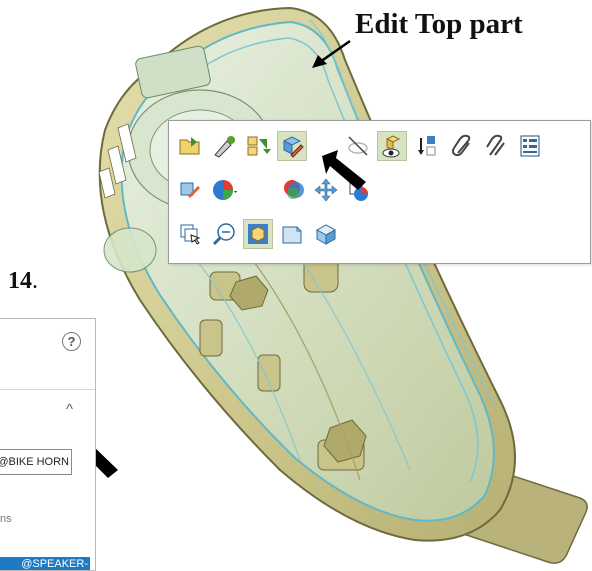 This screenshot has width=592, height=571. What do you see at coordinates (258, 146) in the screenshot?
I see `hide-show-bodies-icon` at bounding box center [258, 146].